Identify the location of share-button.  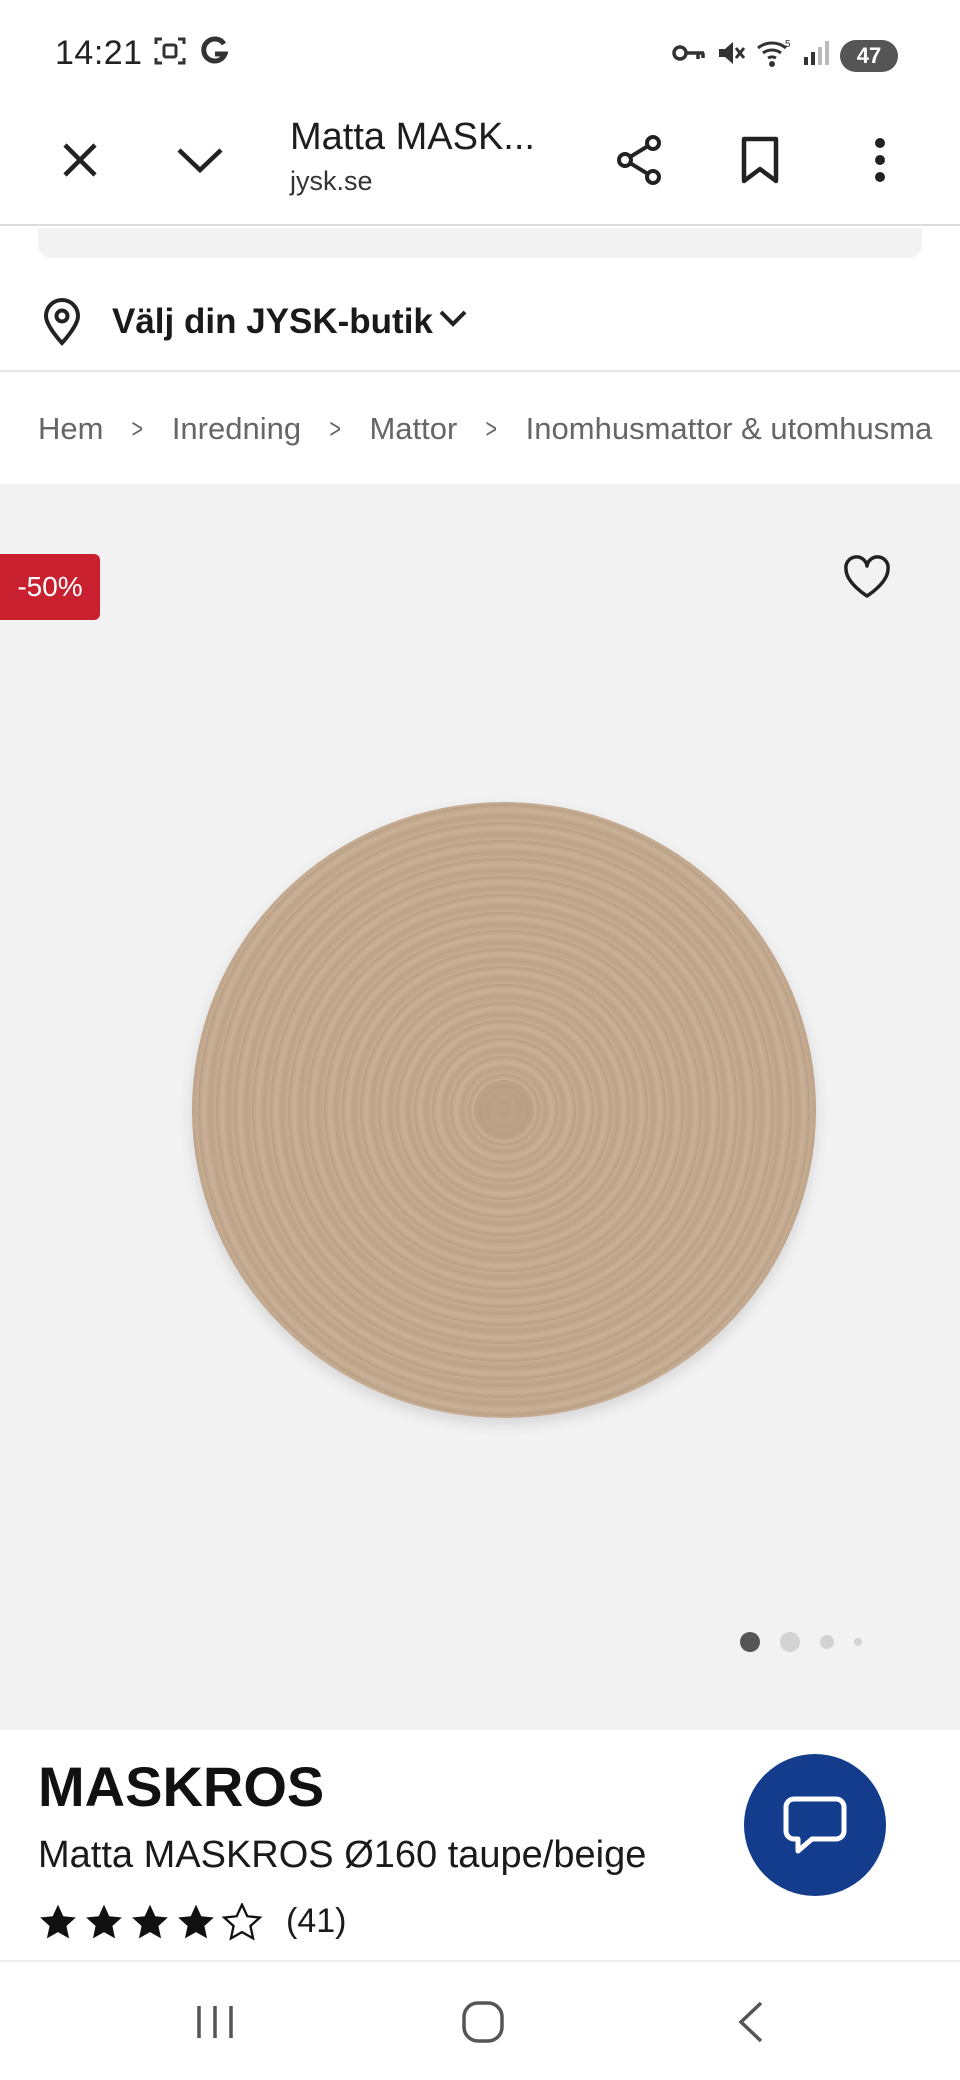
(640, 160).